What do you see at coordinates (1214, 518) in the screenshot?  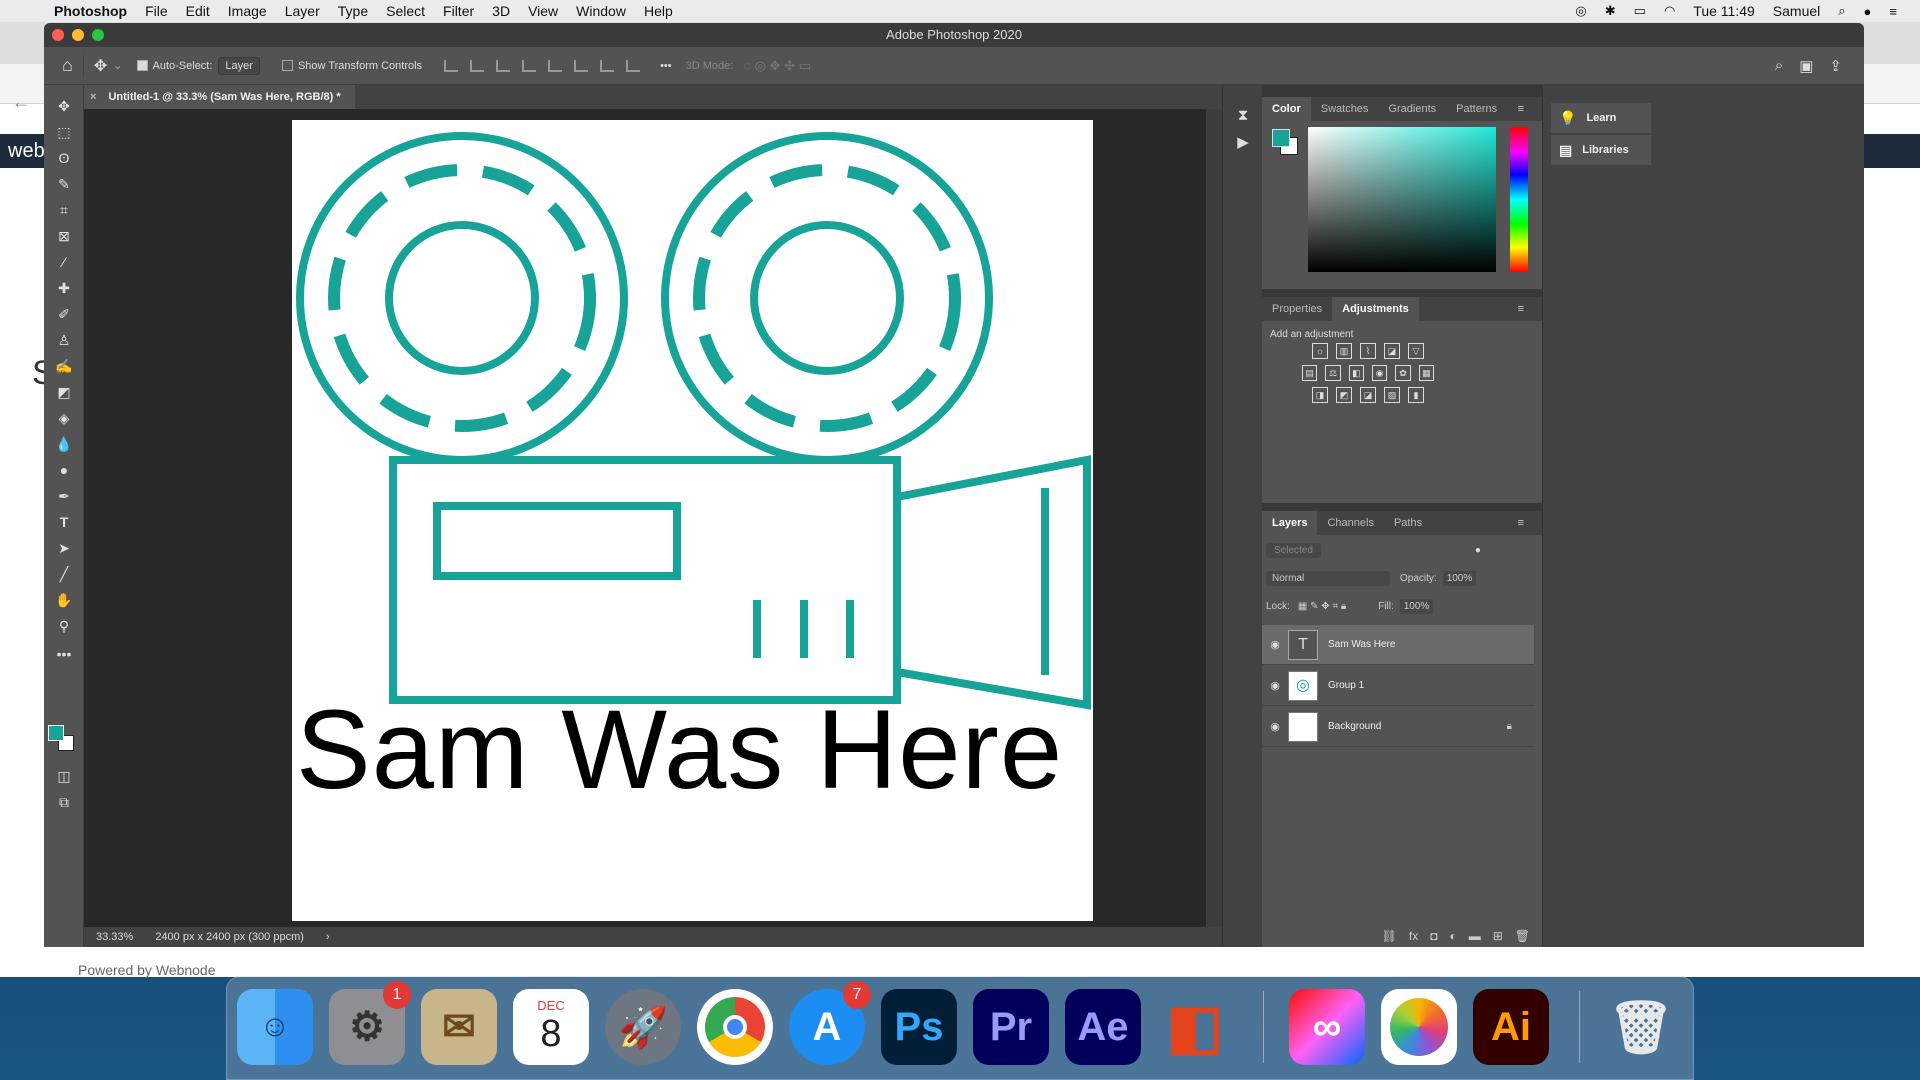 I see `vertical-scrollbar` at bounding box center [1214, 518].